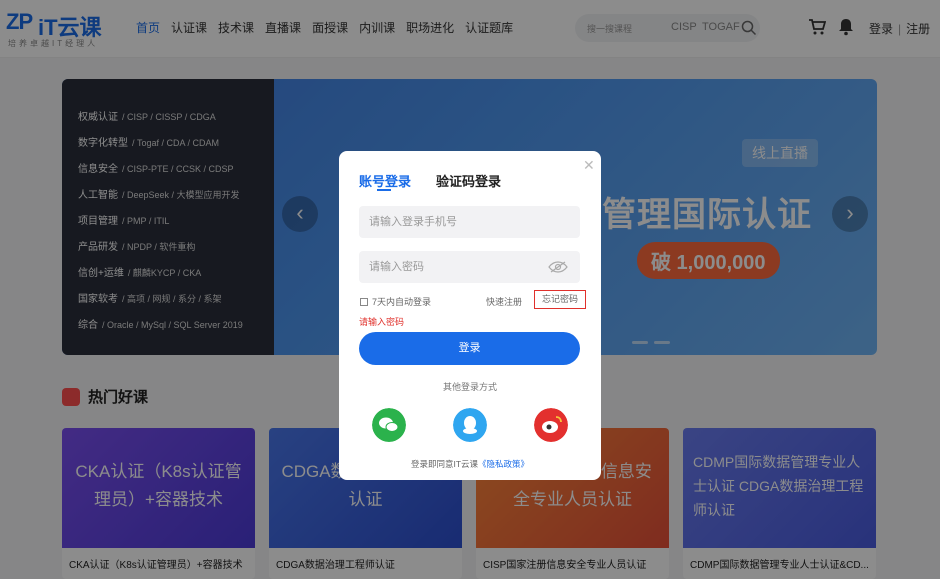 Image resolution: width=940 pixels, height=579 pixels. I want to click on privacy-policy-link: 《隐私政策》, so click(503, 464).